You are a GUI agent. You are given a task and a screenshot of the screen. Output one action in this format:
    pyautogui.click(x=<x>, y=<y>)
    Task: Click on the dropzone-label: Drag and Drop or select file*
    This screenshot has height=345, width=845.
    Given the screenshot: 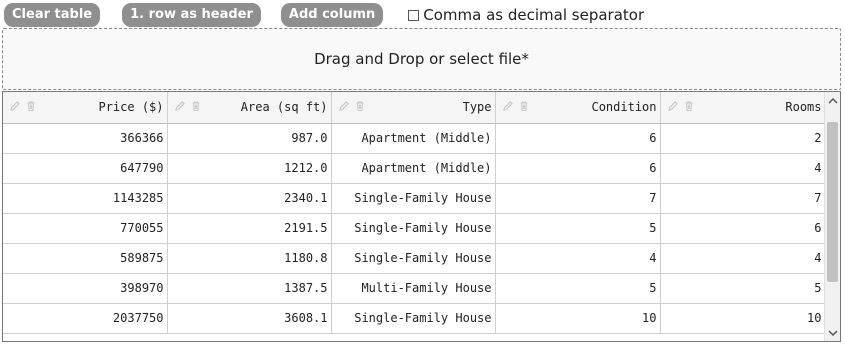 What is the action you would take?
    pyautogui.click(x=421, y=59)
    